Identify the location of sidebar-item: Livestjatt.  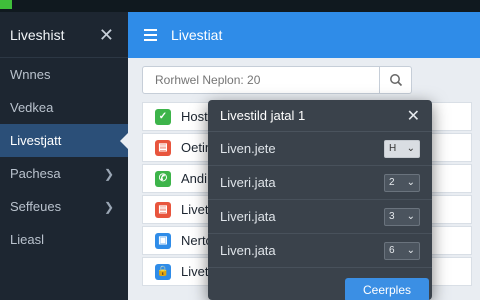
(64, 140).